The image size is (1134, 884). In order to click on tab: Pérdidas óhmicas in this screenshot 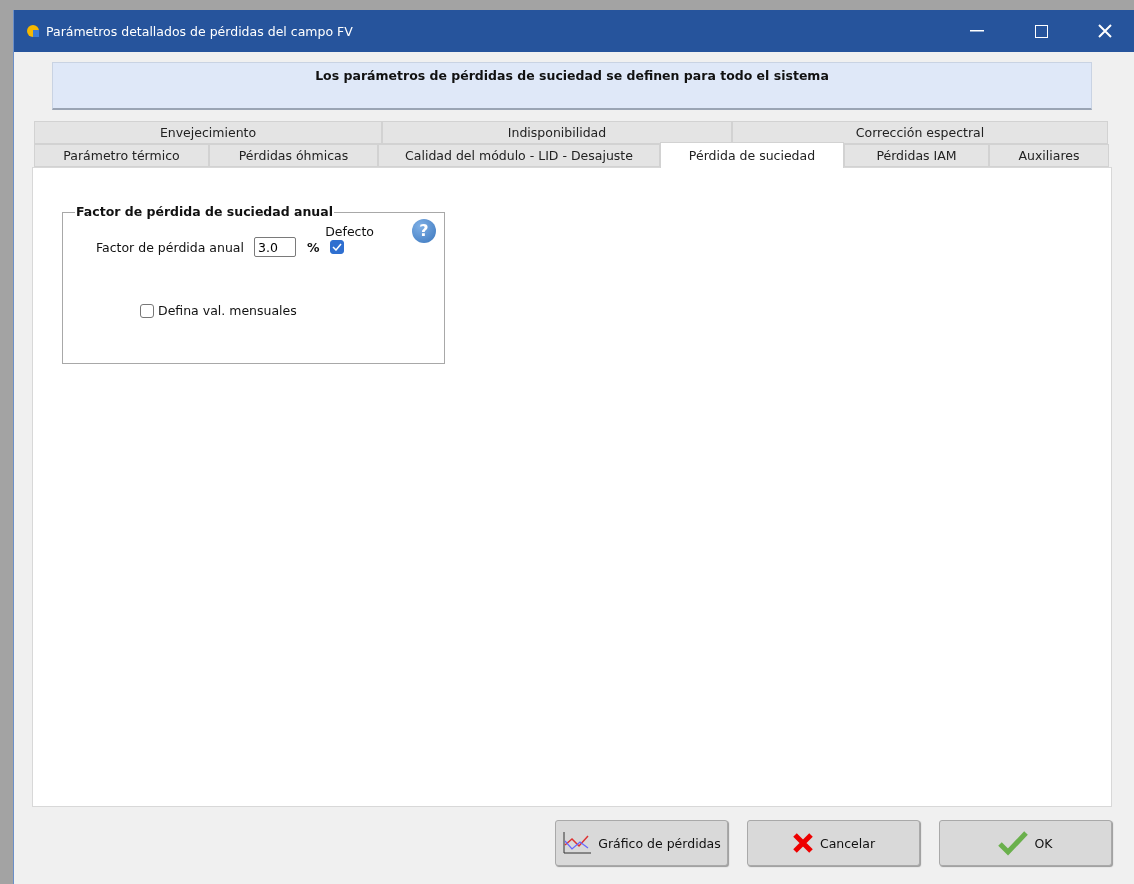, I will do `click(293, 155)`.